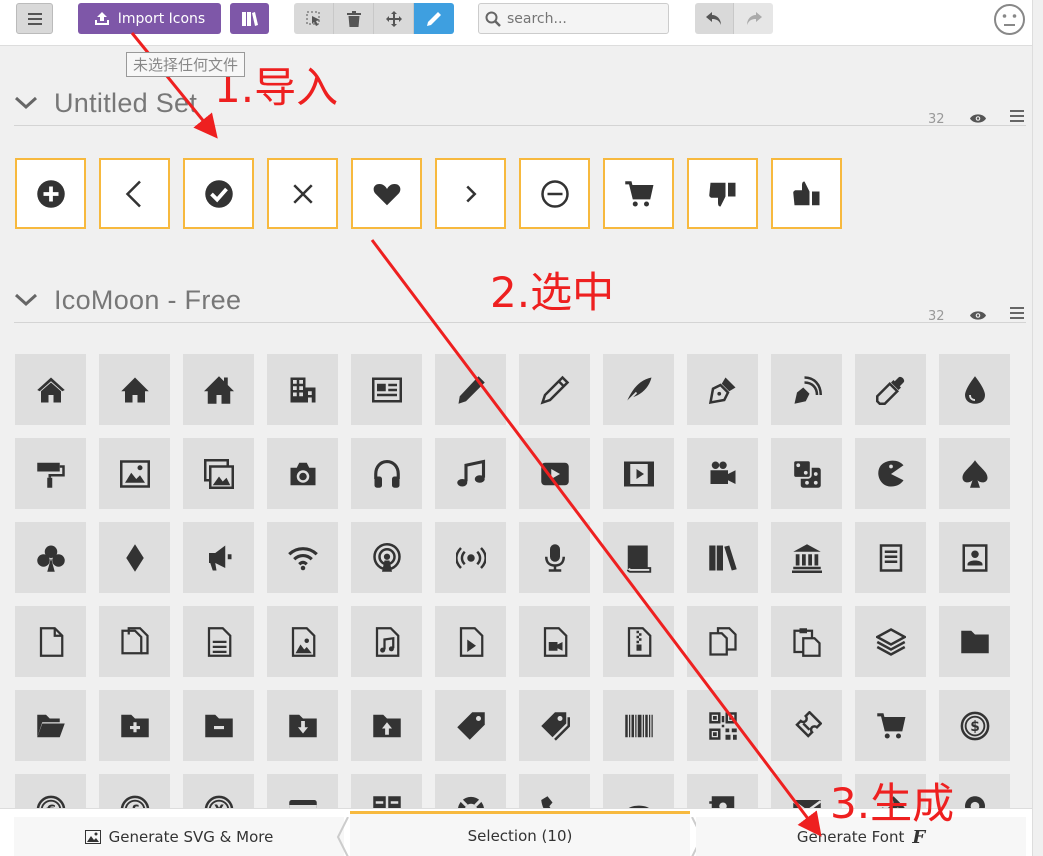 The height and width of the screenshot is (856, 1043). I want to click on icon-cell-plus-circle, so click(50, 193).